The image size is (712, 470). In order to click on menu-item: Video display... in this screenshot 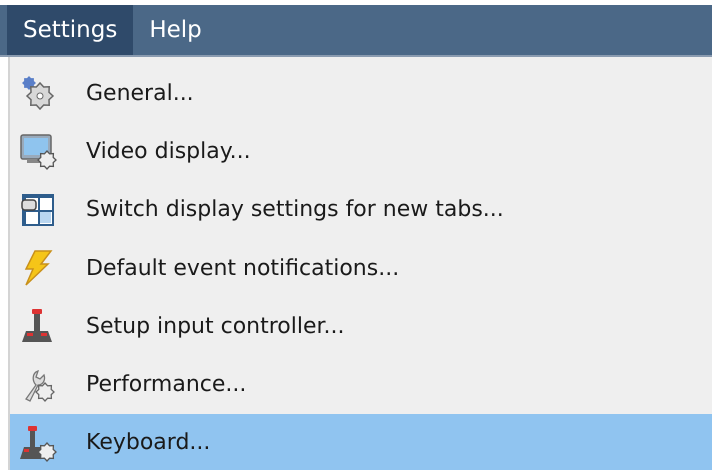, I will do `click(361, 151)`.